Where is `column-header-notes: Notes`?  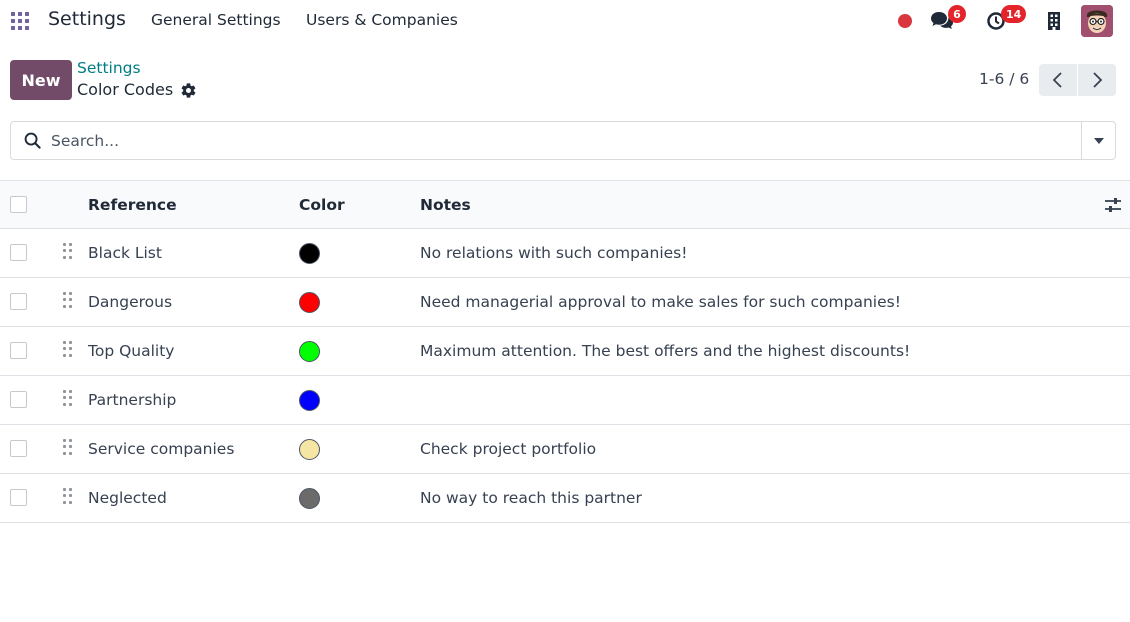
column-header-notes: Notes is located at coordinates (445, 205).